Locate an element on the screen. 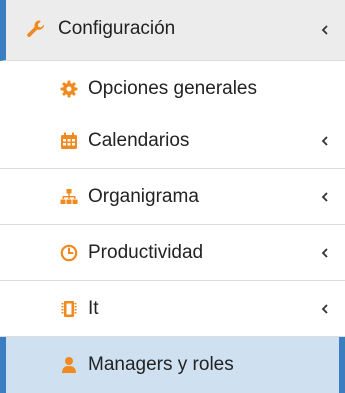 The height and width of the screenshot is (393, 345). menu-item-label: Opciones generales is located at coordinates (172, 88).